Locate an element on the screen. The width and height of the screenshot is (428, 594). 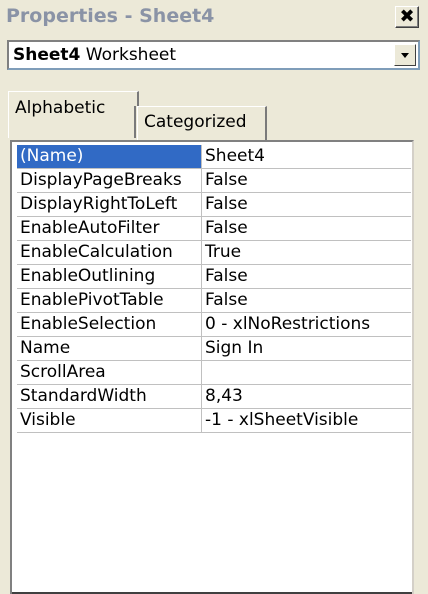
property-name: EnableCalculation is located at coordinates (109, 252).